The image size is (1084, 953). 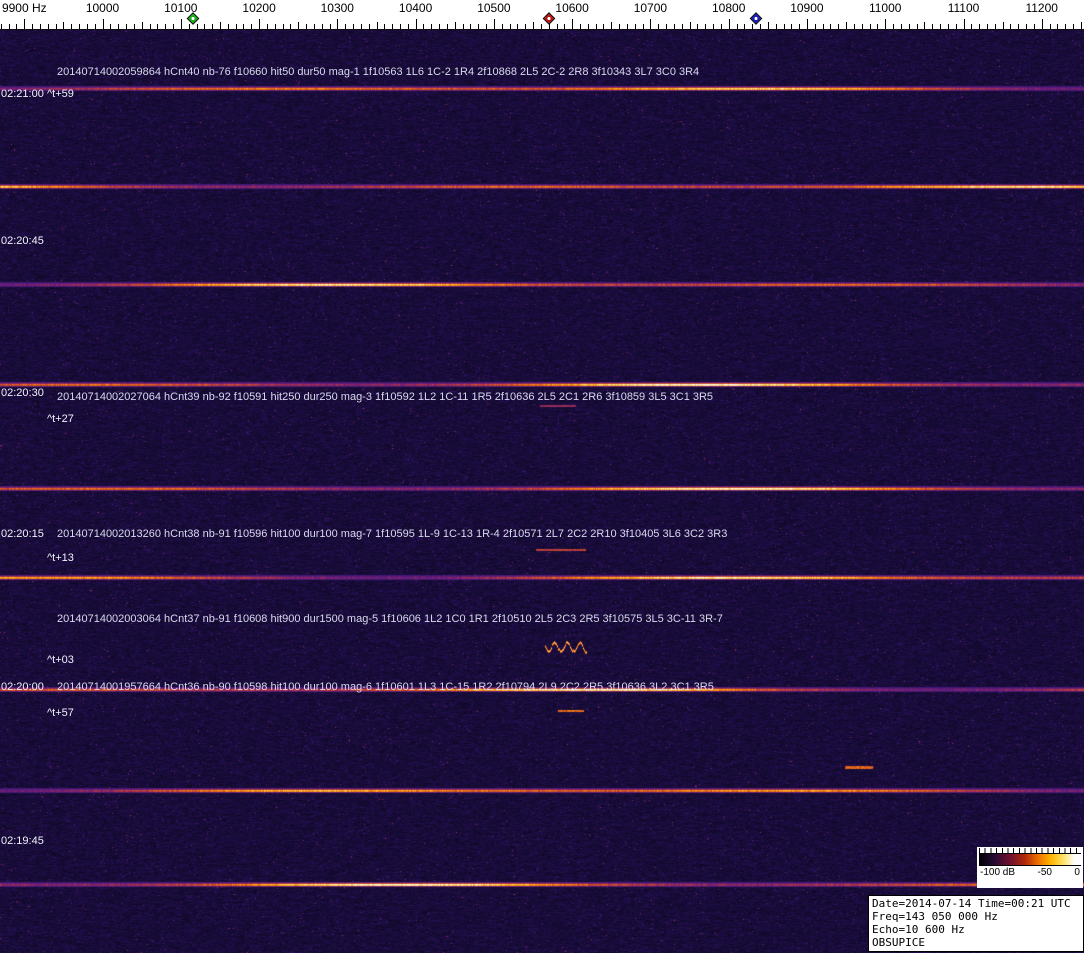 What do you see at coordinates (24, 8) in the screenshot?
I see `ruler-frequency-label: 9900 Hz` at bounding box center [24, 8].